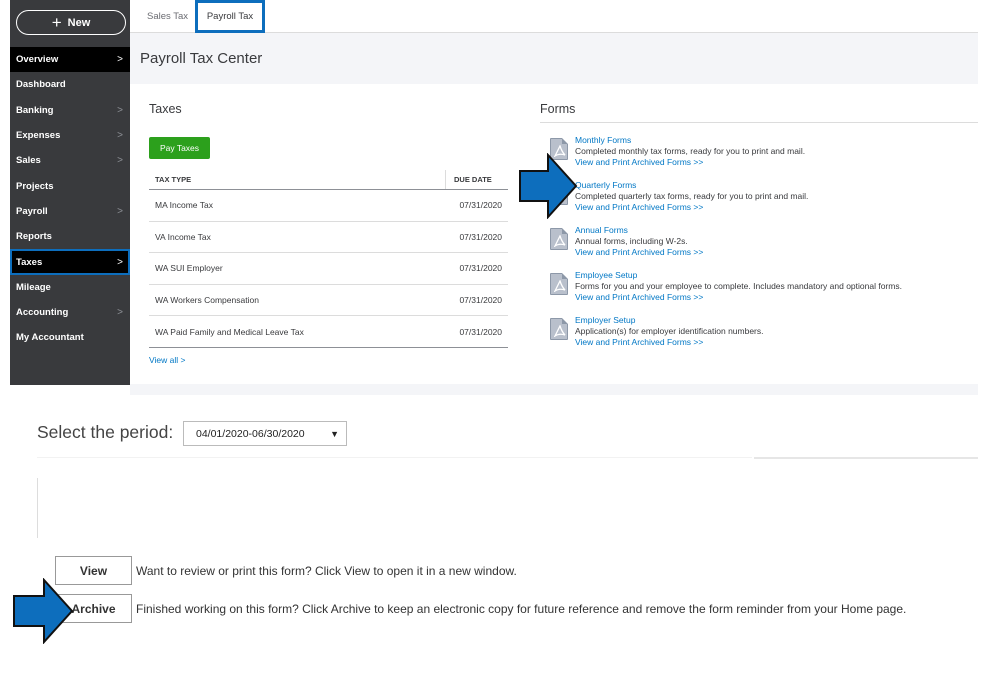 The height and width of the screenshot is (691, 999). What do you see at coordinates (32, 211) in the screenshot?
I see `sidebar-item-label: Payroll` at bounding box center [32, 211].